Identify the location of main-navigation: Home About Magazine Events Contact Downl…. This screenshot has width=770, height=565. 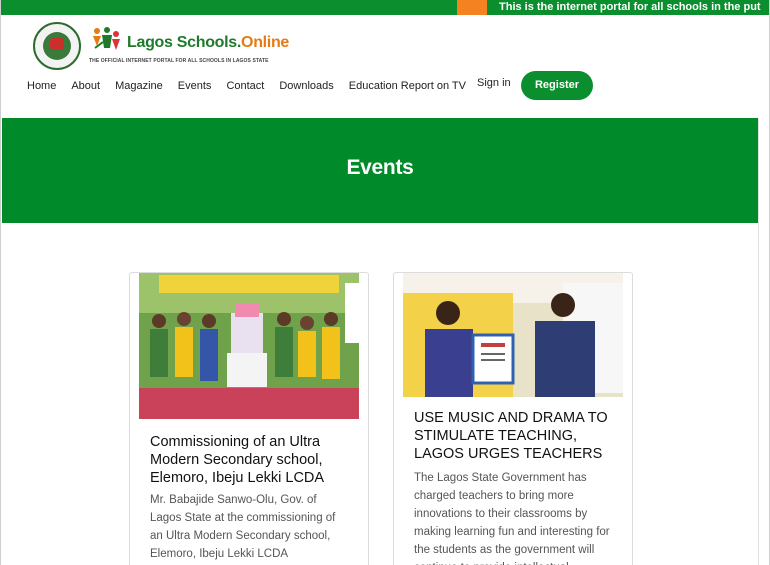
(254, 86).